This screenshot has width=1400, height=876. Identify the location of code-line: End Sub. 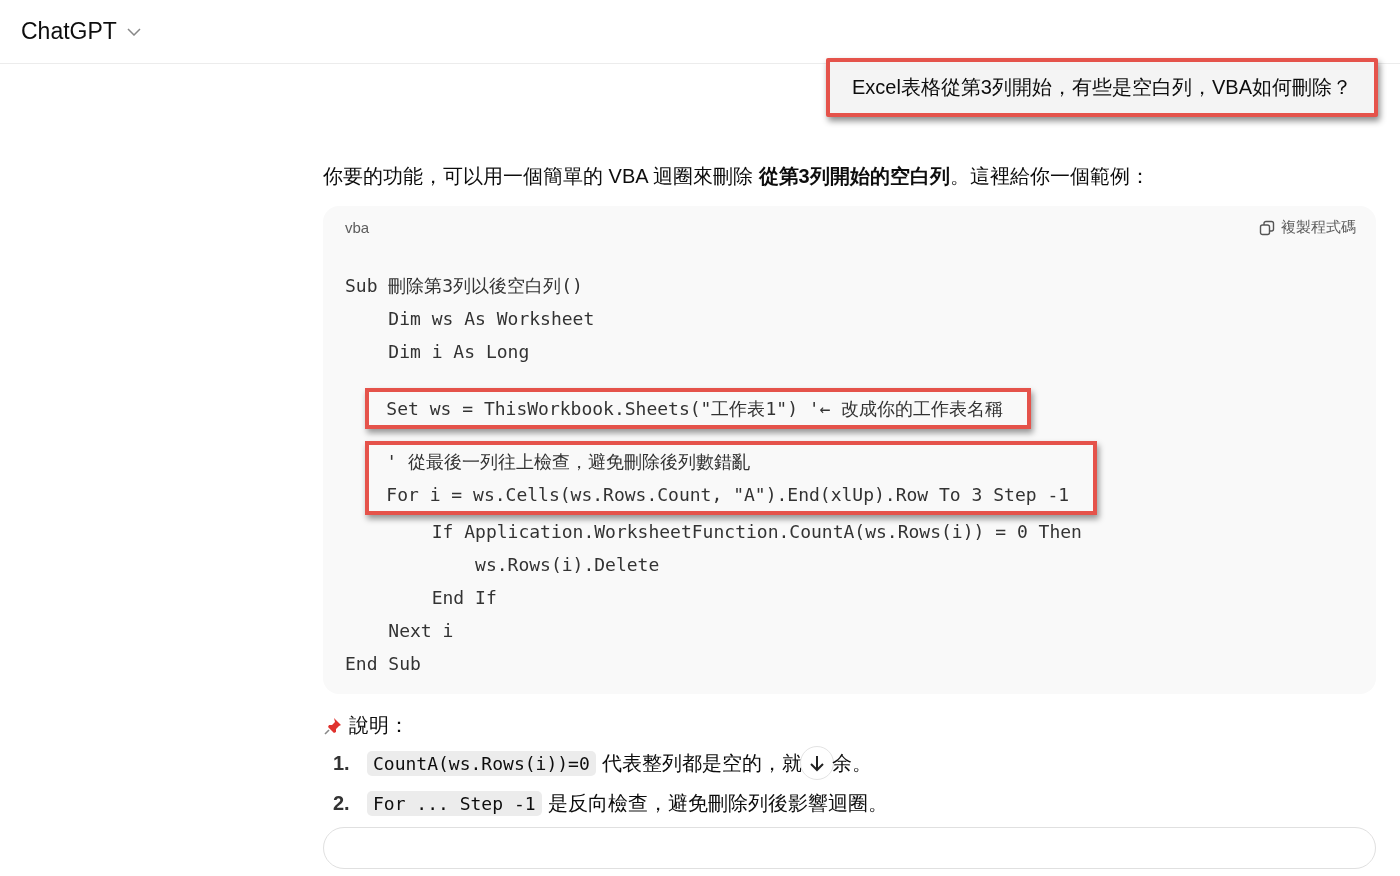
(383, 664).